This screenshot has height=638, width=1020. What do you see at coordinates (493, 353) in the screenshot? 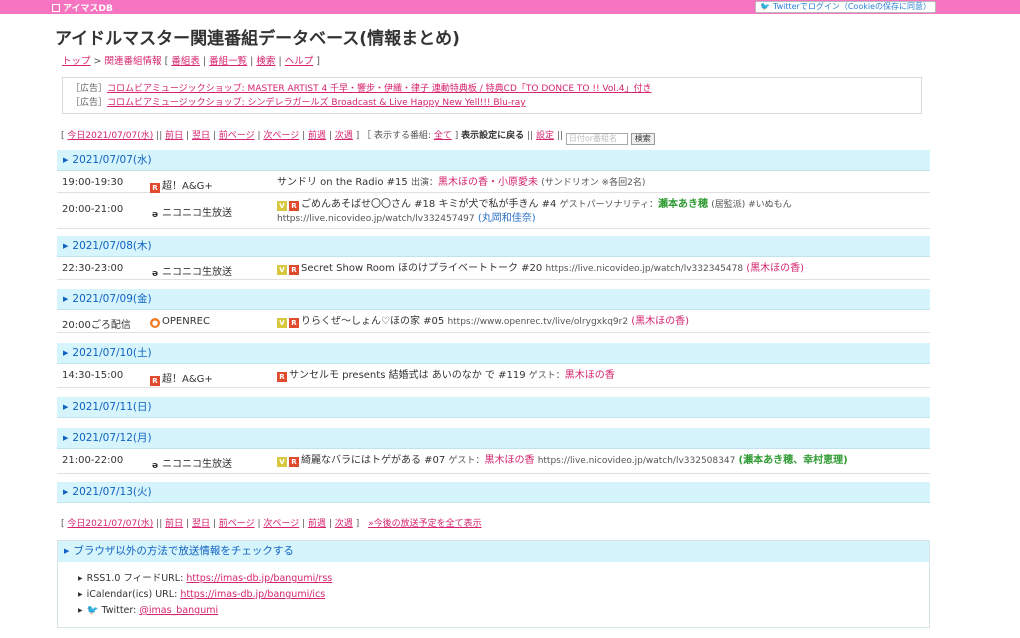
I see `day-header: ▶ 2021/07/10(土)` at bounding box center [493, 353].